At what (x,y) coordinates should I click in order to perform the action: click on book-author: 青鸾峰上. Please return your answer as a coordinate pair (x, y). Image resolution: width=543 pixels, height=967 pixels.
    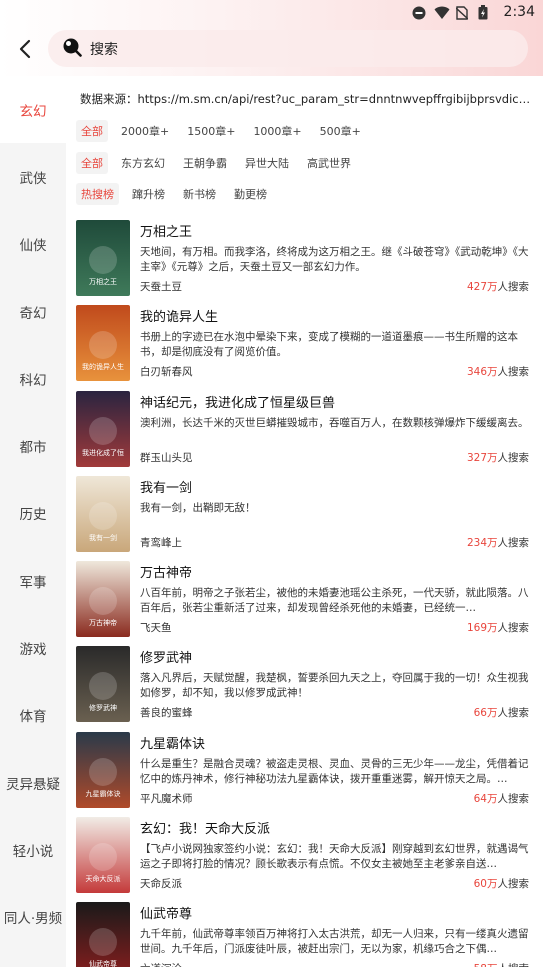
    Looking at the image, I should click on (161, 542).